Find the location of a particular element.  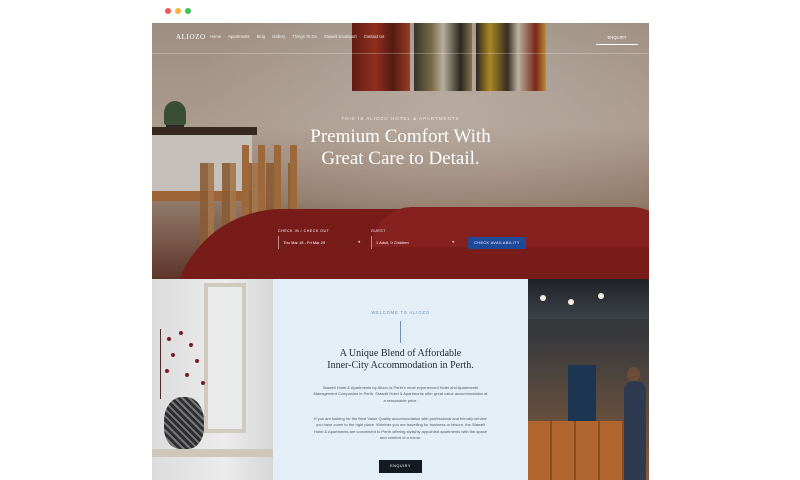

dates-label: CHECK IN / CHECK OUT is located at coordinates (304, 231).